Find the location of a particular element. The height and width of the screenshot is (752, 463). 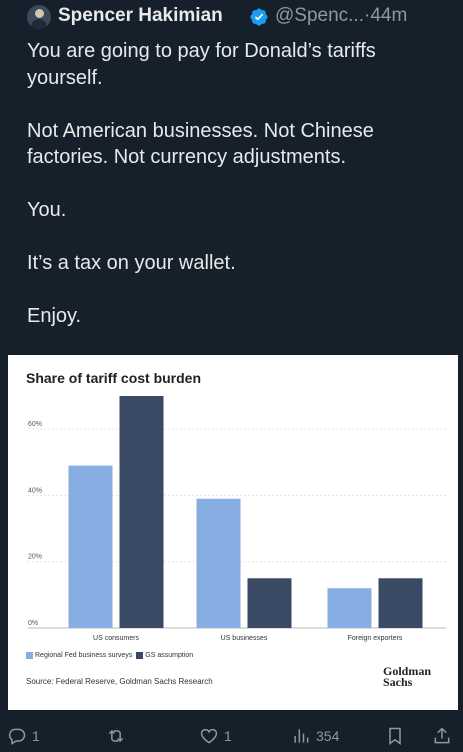

views-icon is located at coordinates (301, 736).